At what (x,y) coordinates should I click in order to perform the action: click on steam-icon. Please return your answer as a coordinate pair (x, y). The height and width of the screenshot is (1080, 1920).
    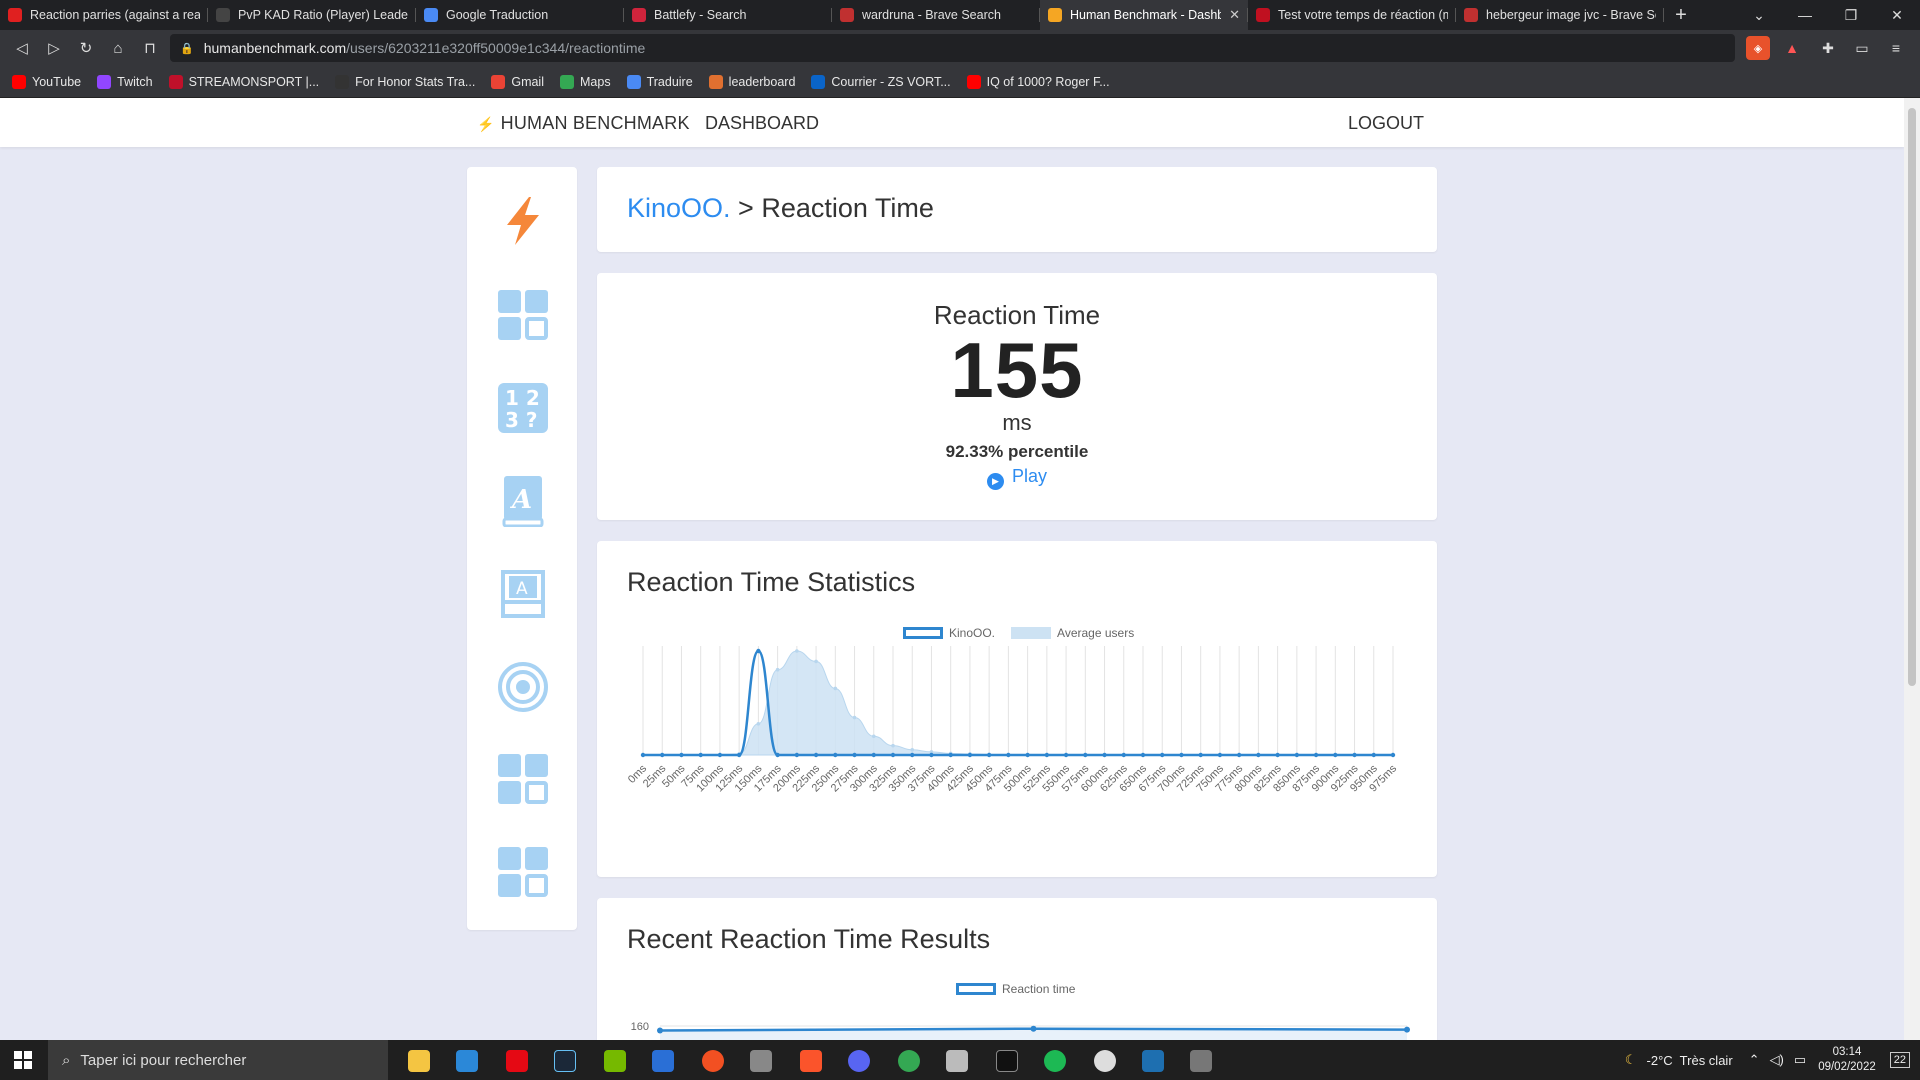
    Looking at the image, I should click on (565, 1061).